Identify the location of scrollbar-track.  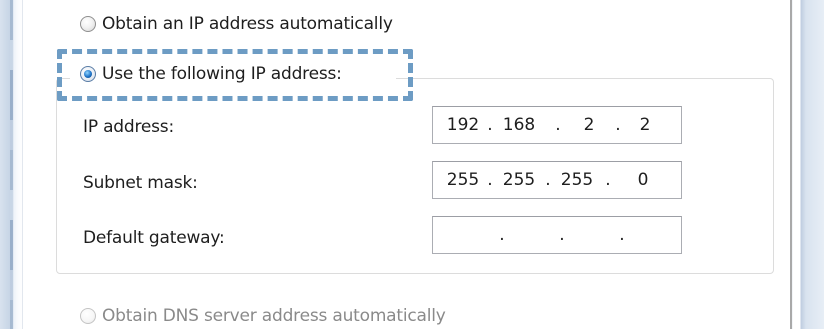
(791, 164).